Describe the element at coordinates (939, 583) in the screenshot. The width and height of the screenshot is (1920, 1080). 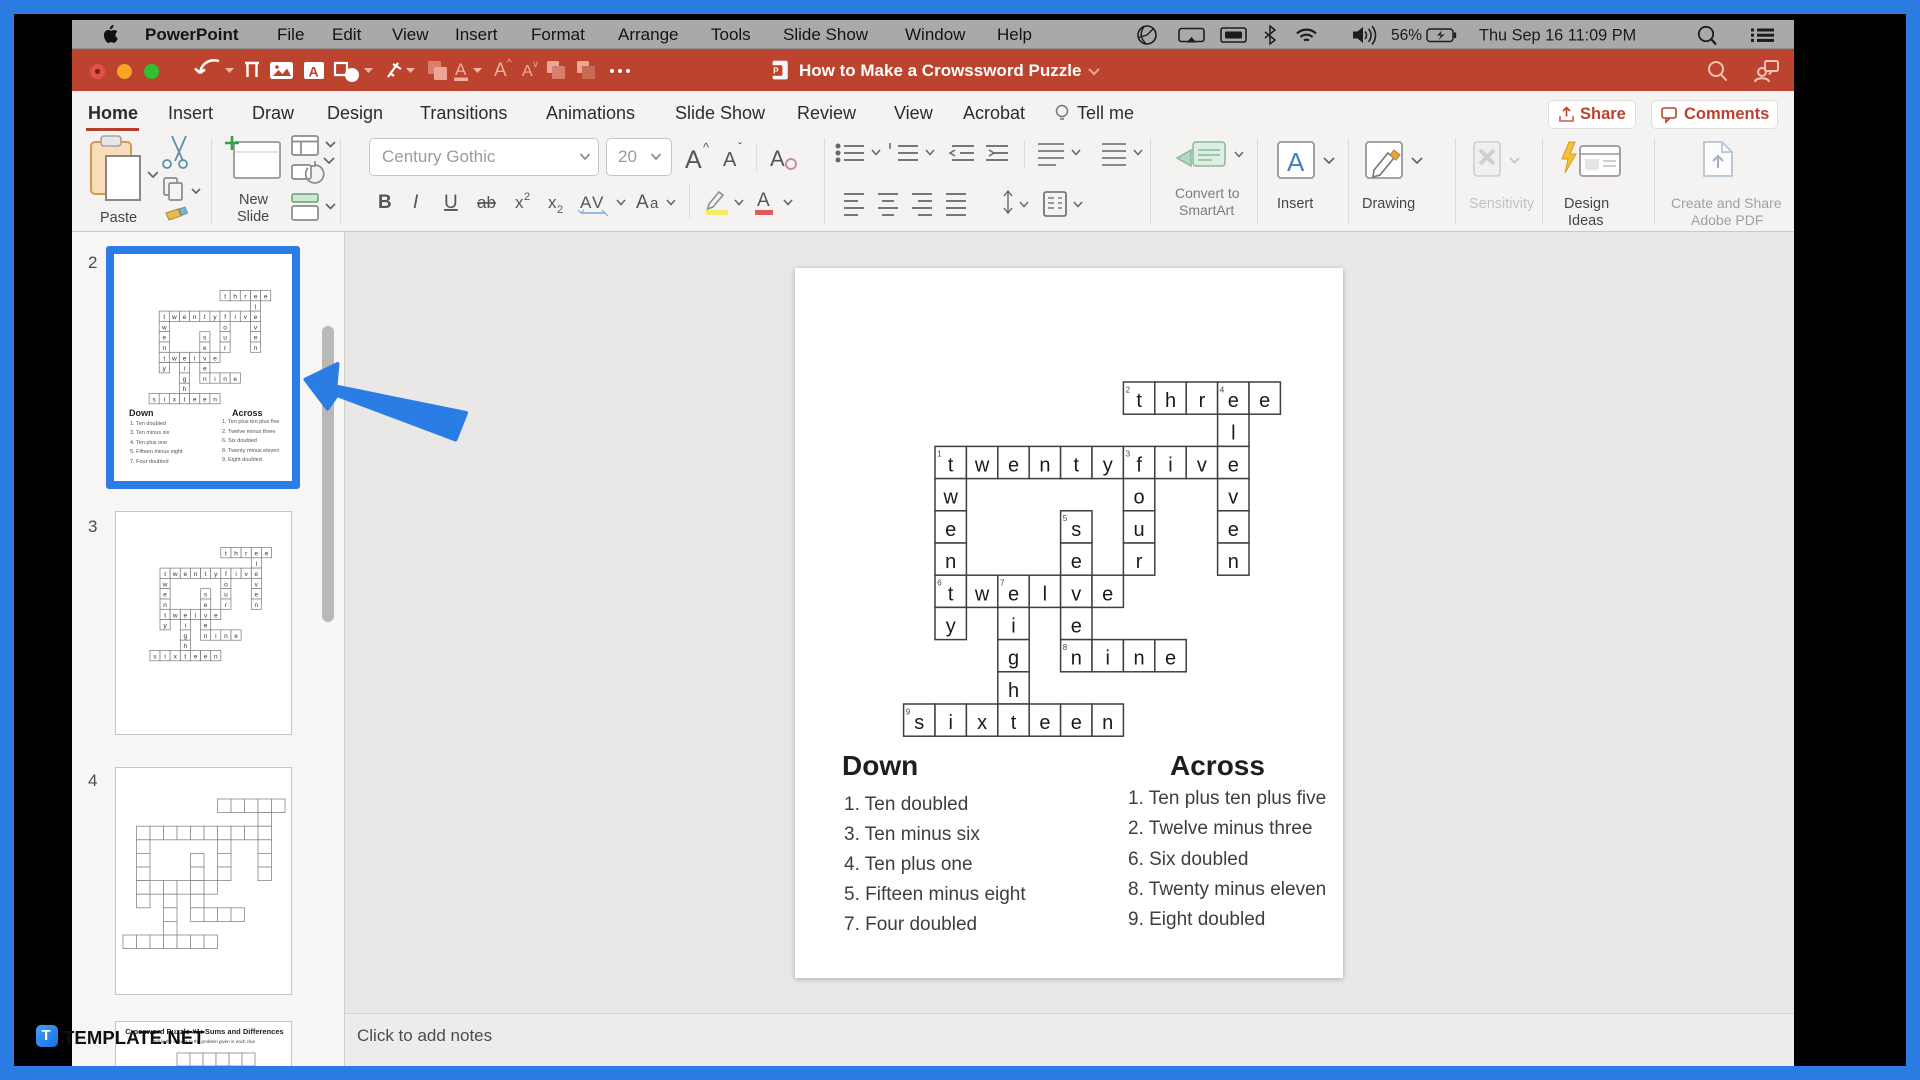
I see `svg-text: 6` at that location.